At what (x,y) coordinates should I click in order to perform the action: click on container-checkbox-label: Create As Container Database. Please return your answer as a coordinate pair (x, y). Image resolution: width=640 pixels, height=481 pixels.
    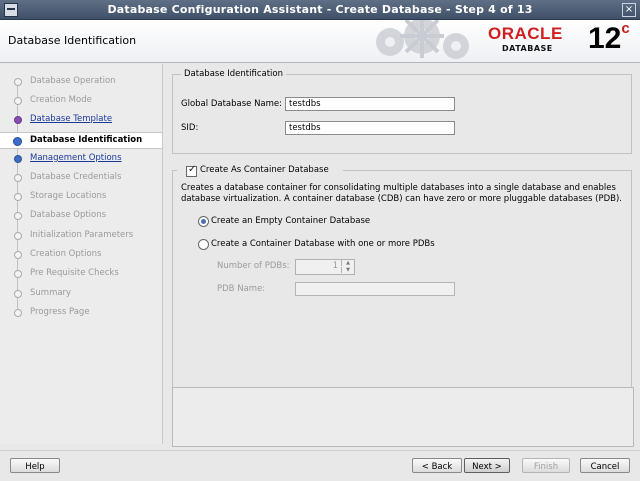
    Looking at the image, I should click on (264, 170).